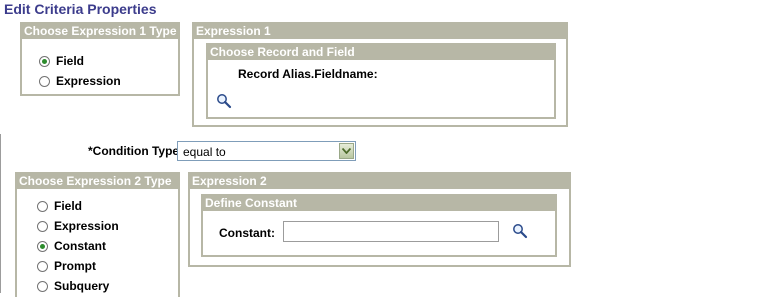 This screenshot has height=297, width=766. I want to click on condition-type-label: *Condition Type:, so click(136, 151).